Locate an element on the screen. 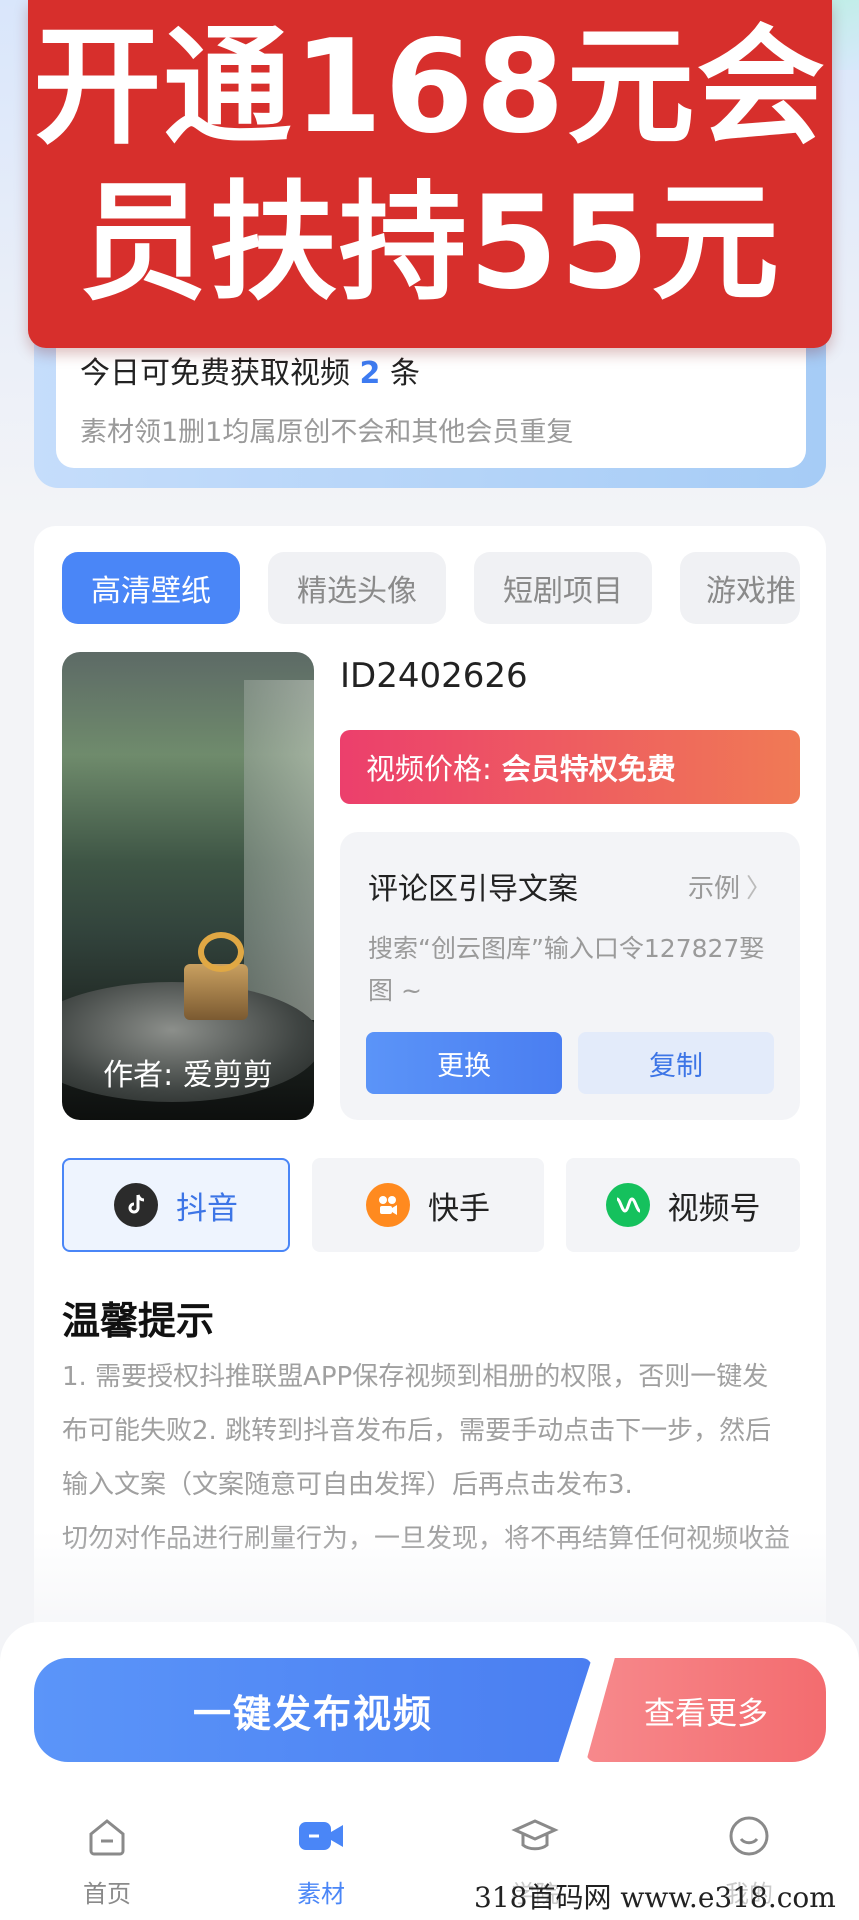 The width and height of the screenshot is (859, 1920). smile-face-icon is located at coordinates (749, 1836).